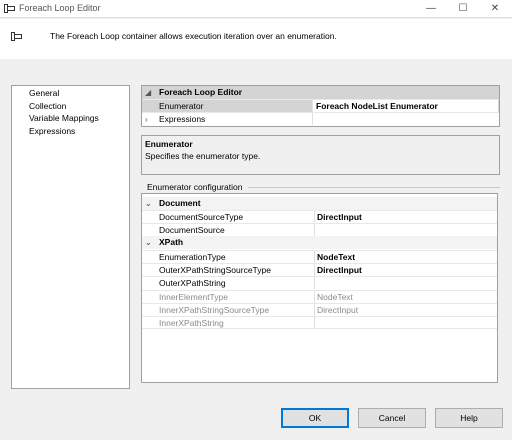 Image resolution: width=512 pixels, height=440 pixels. What do you see at coordinates (44, 93) in the screenshot?
I see `nav-item-general: General` at bounding box center [44, 93].